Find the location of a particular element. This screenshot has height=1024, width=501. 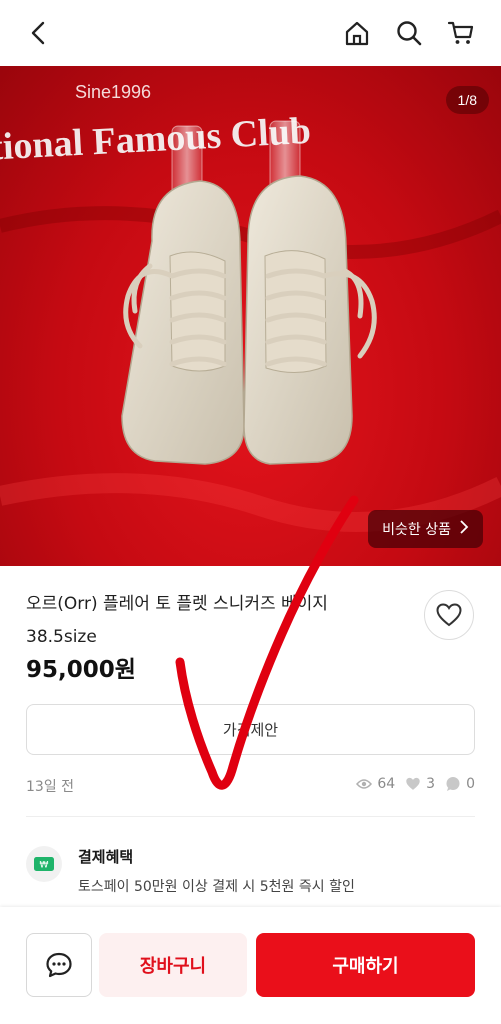

payment-benefit-icon: ₩ is located at coordinates (44, 864).